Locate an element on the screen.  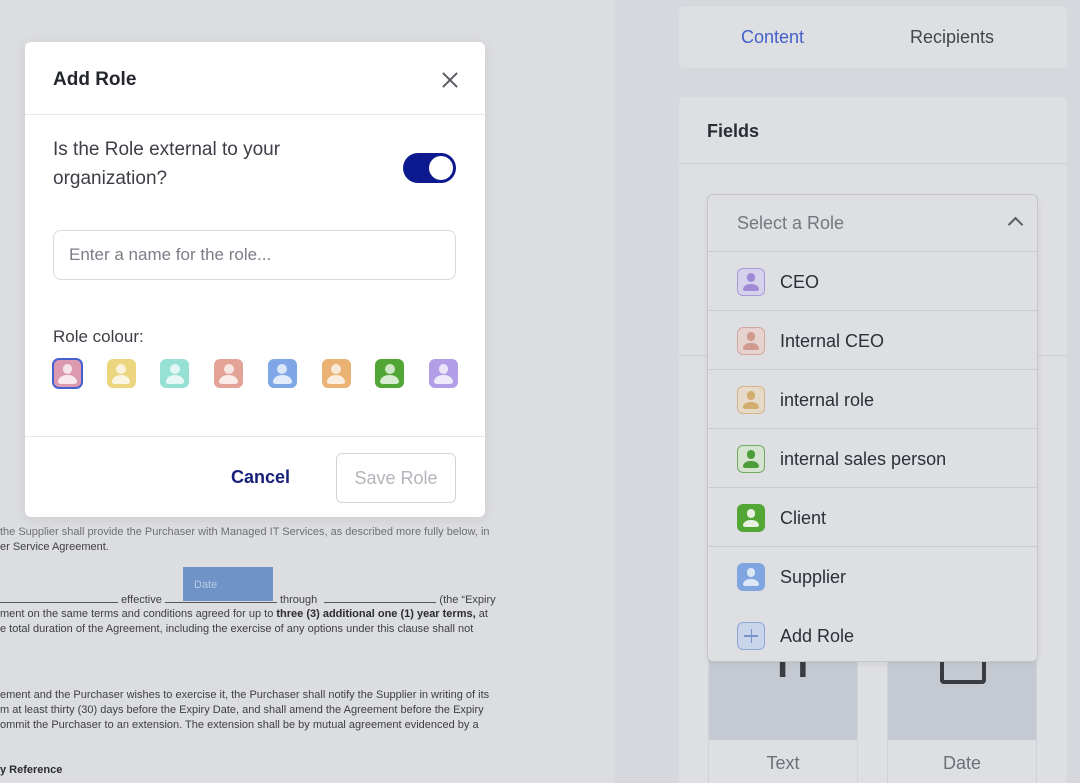
modal-footer: Cancel Save Role is located at coordinates (255, 476).